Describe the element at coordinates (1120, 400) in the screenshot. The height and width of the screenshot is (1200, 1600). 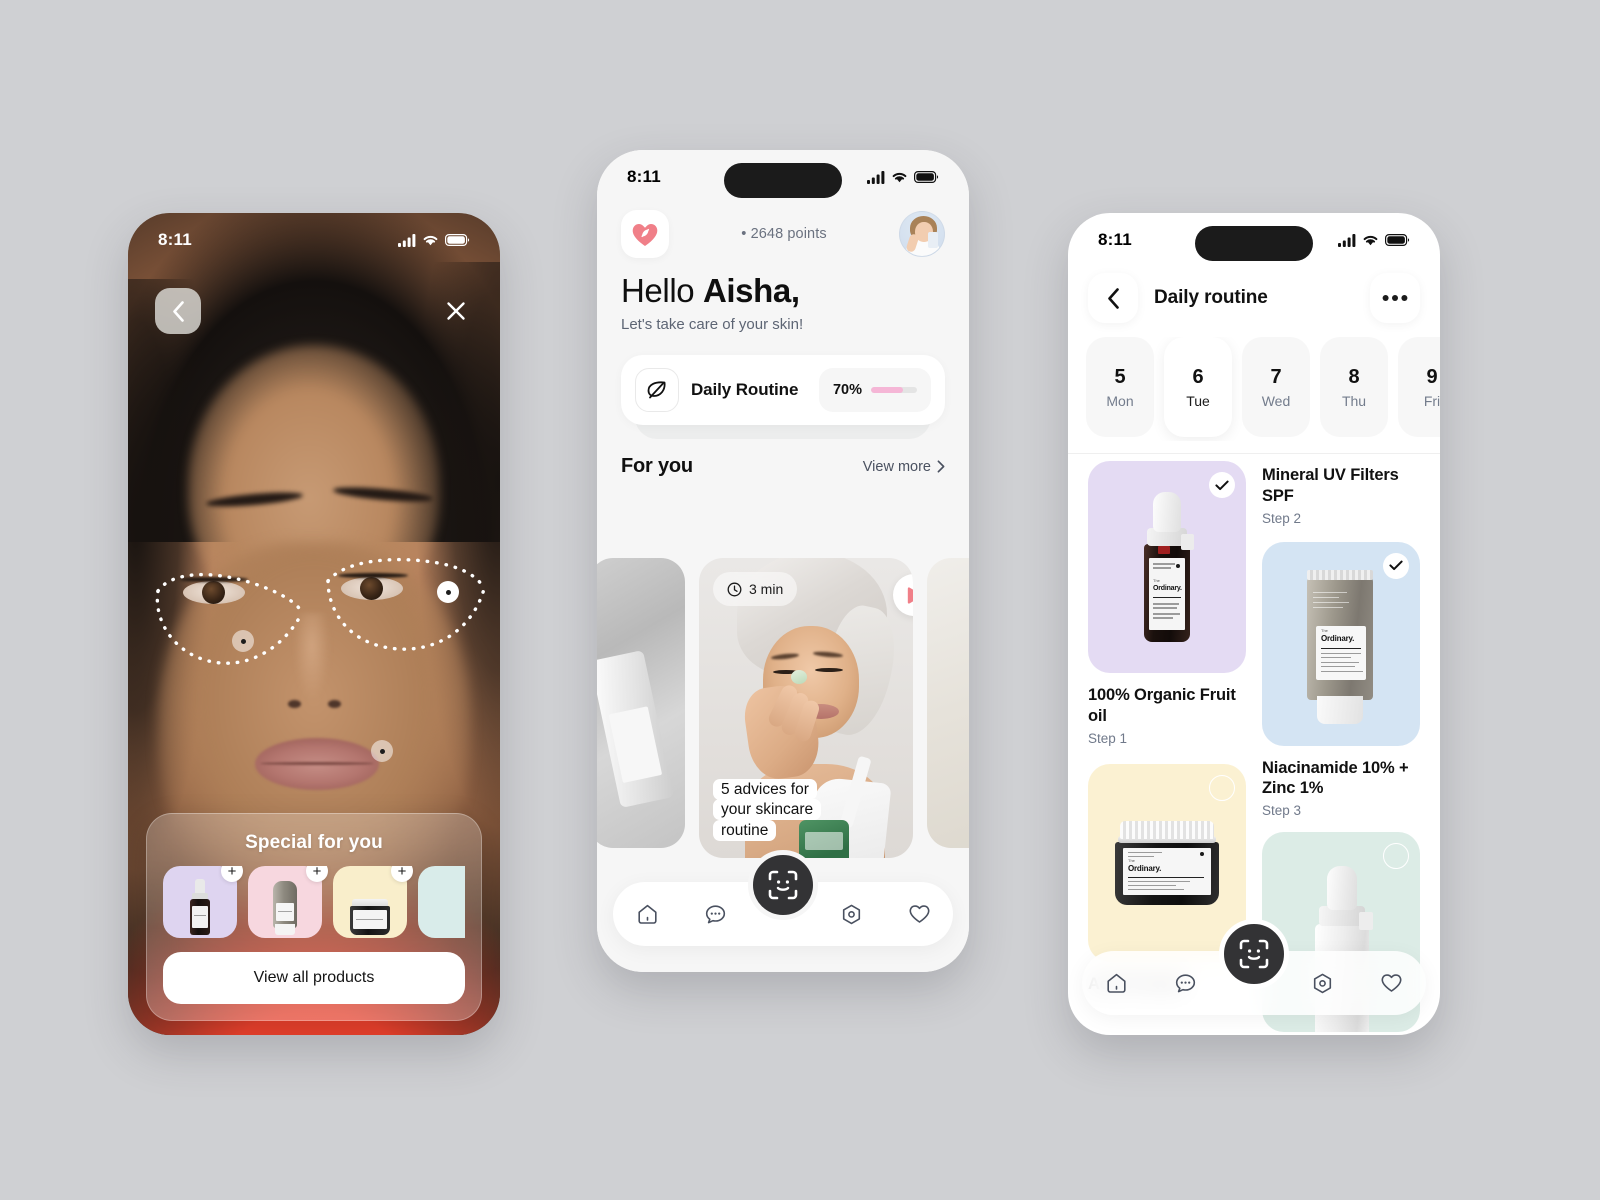
I see `day-name: Mon` at that location.